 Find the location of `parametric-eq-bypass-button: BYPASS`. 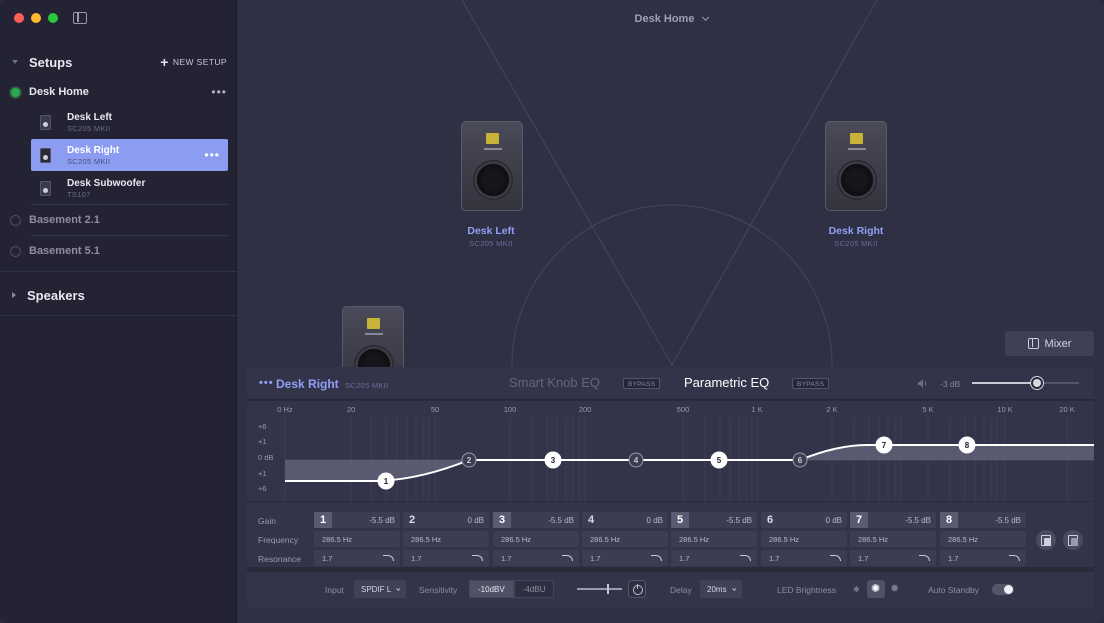

parametric-eq-bypass-button: BYPASS is located at coordinates (811, 383).